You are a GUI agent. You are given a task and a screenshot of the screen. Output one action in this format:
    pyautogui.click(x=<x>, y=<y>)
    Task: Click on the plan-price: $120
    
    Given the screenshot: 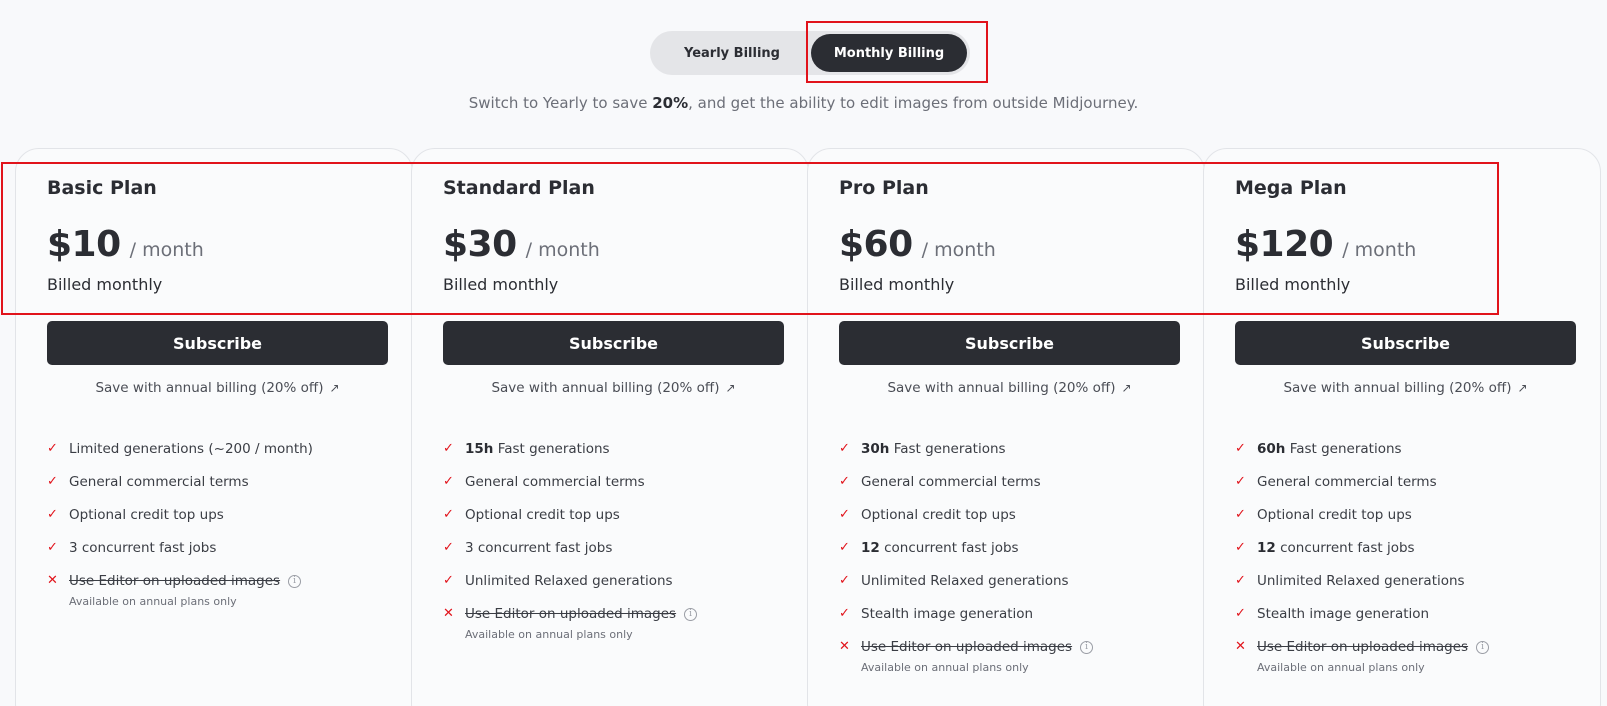 What is the action you would take?
    pyautogui.click(x=1284, y=244)
    